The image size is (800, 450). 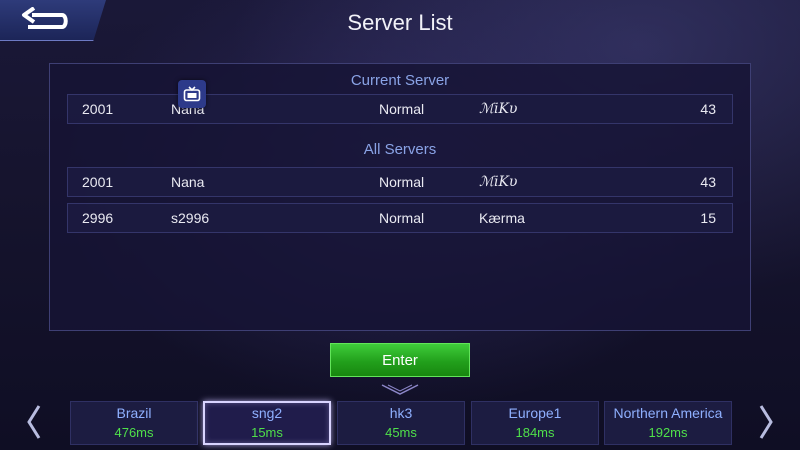 What do you see at coordinates (98, 218) in the screenshot?
I see `server-id: 2996` at bounding box center [98, 218].